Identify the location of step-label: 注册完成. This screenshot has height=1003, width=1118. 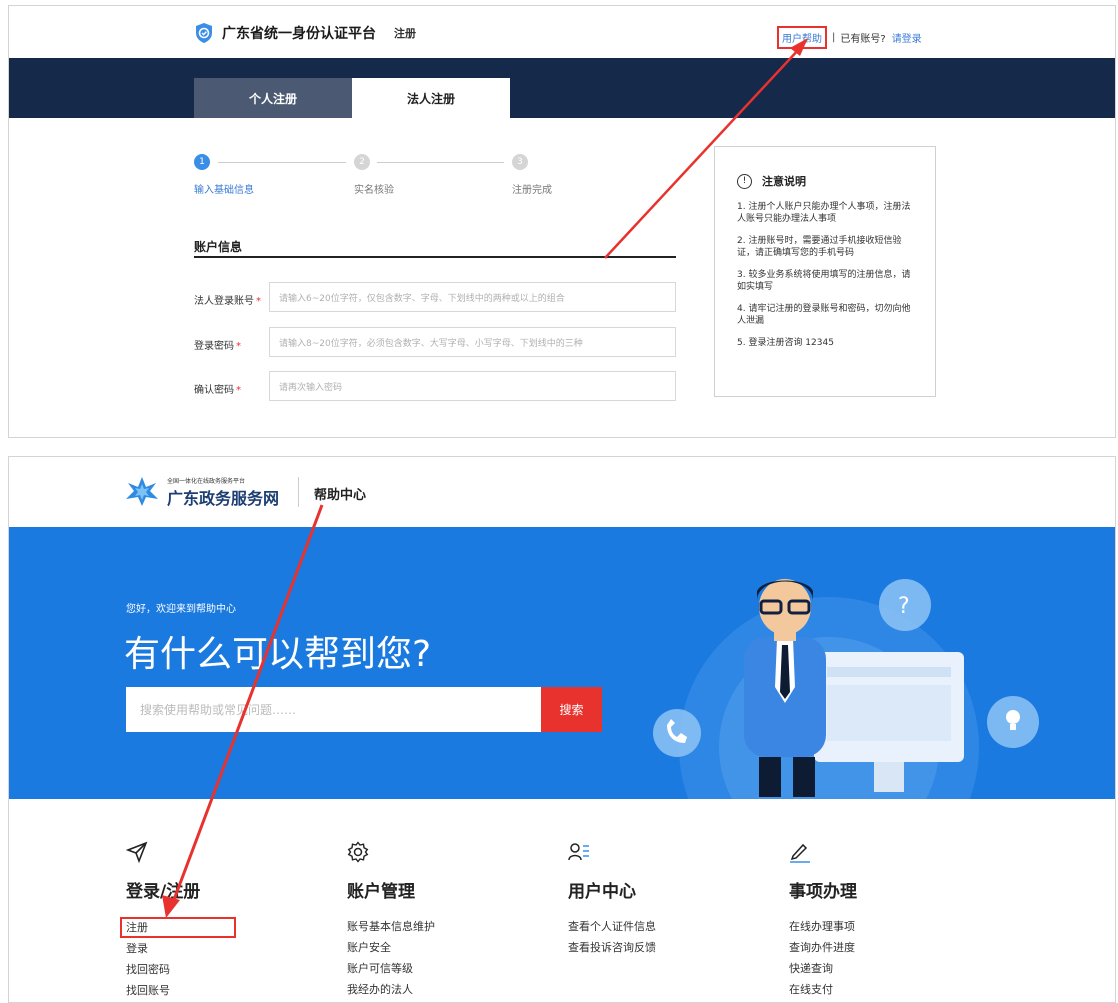
(532, 190).